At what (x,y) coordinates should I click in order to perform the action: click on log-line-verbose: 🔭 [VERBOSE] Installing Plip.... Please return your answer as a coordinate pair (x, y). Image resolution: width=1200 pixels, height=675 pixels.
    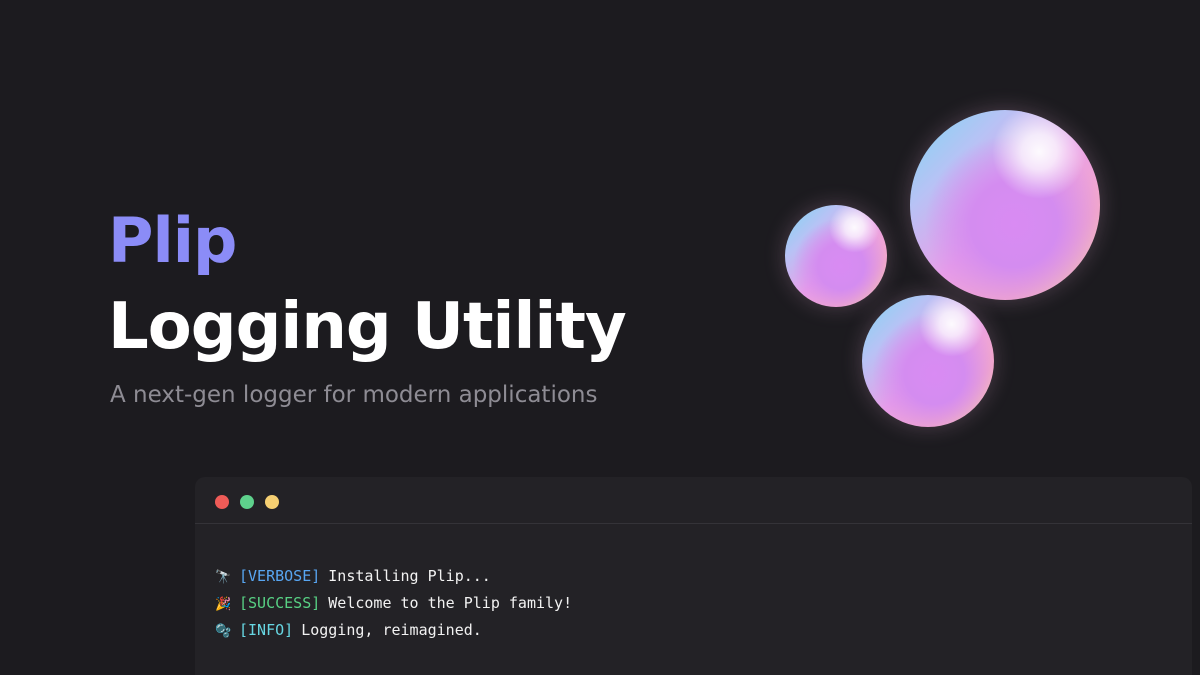
    Looking at the image, I should click on (353, 577).